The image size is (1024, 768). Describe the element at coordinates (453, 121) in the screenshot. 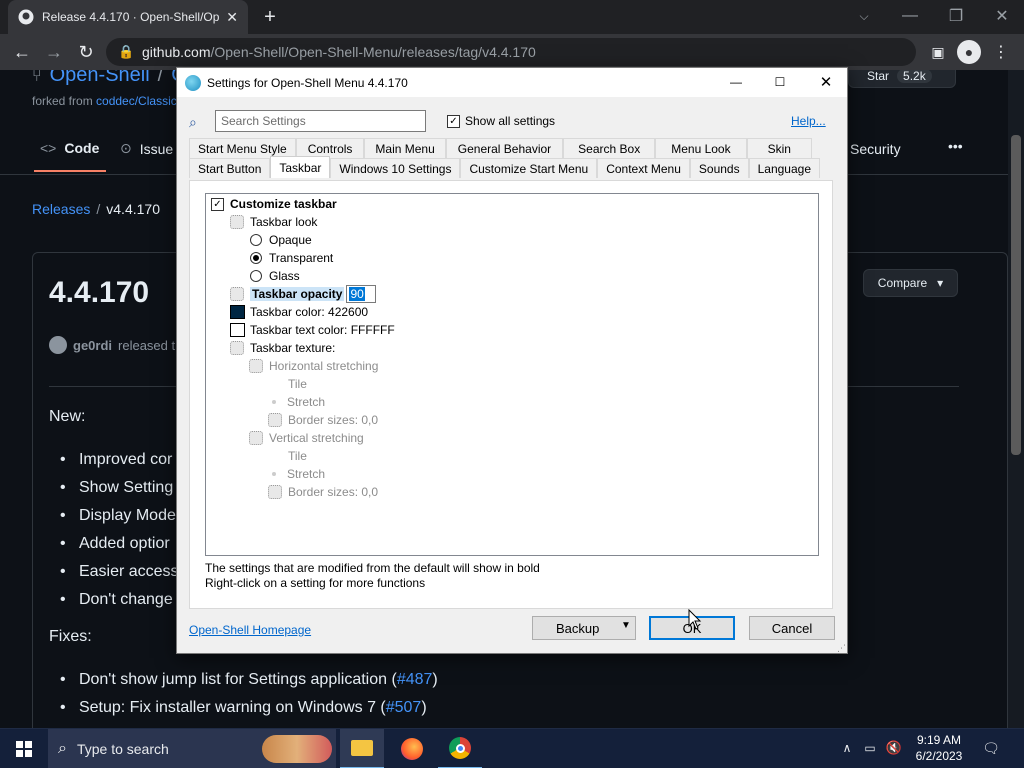

I see `show-all-settings-checkbox: ✓` at that location.